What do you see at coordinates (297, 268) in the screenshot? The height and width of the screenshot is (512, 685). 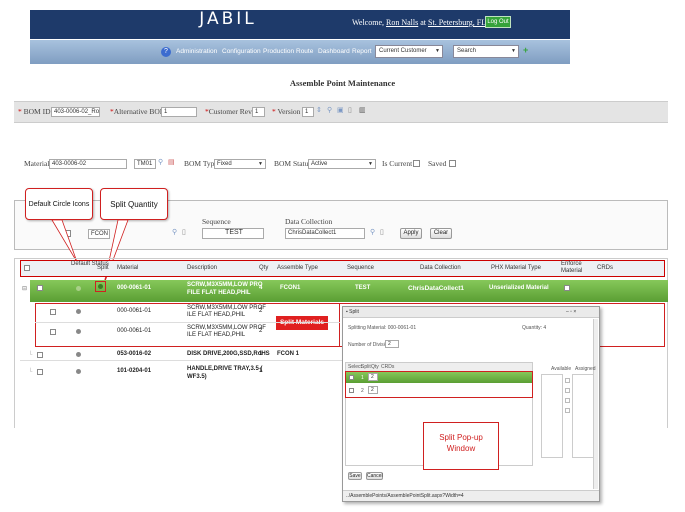 I see `col-assemble-type: Assemble Type` at bounding box center [297, 268].